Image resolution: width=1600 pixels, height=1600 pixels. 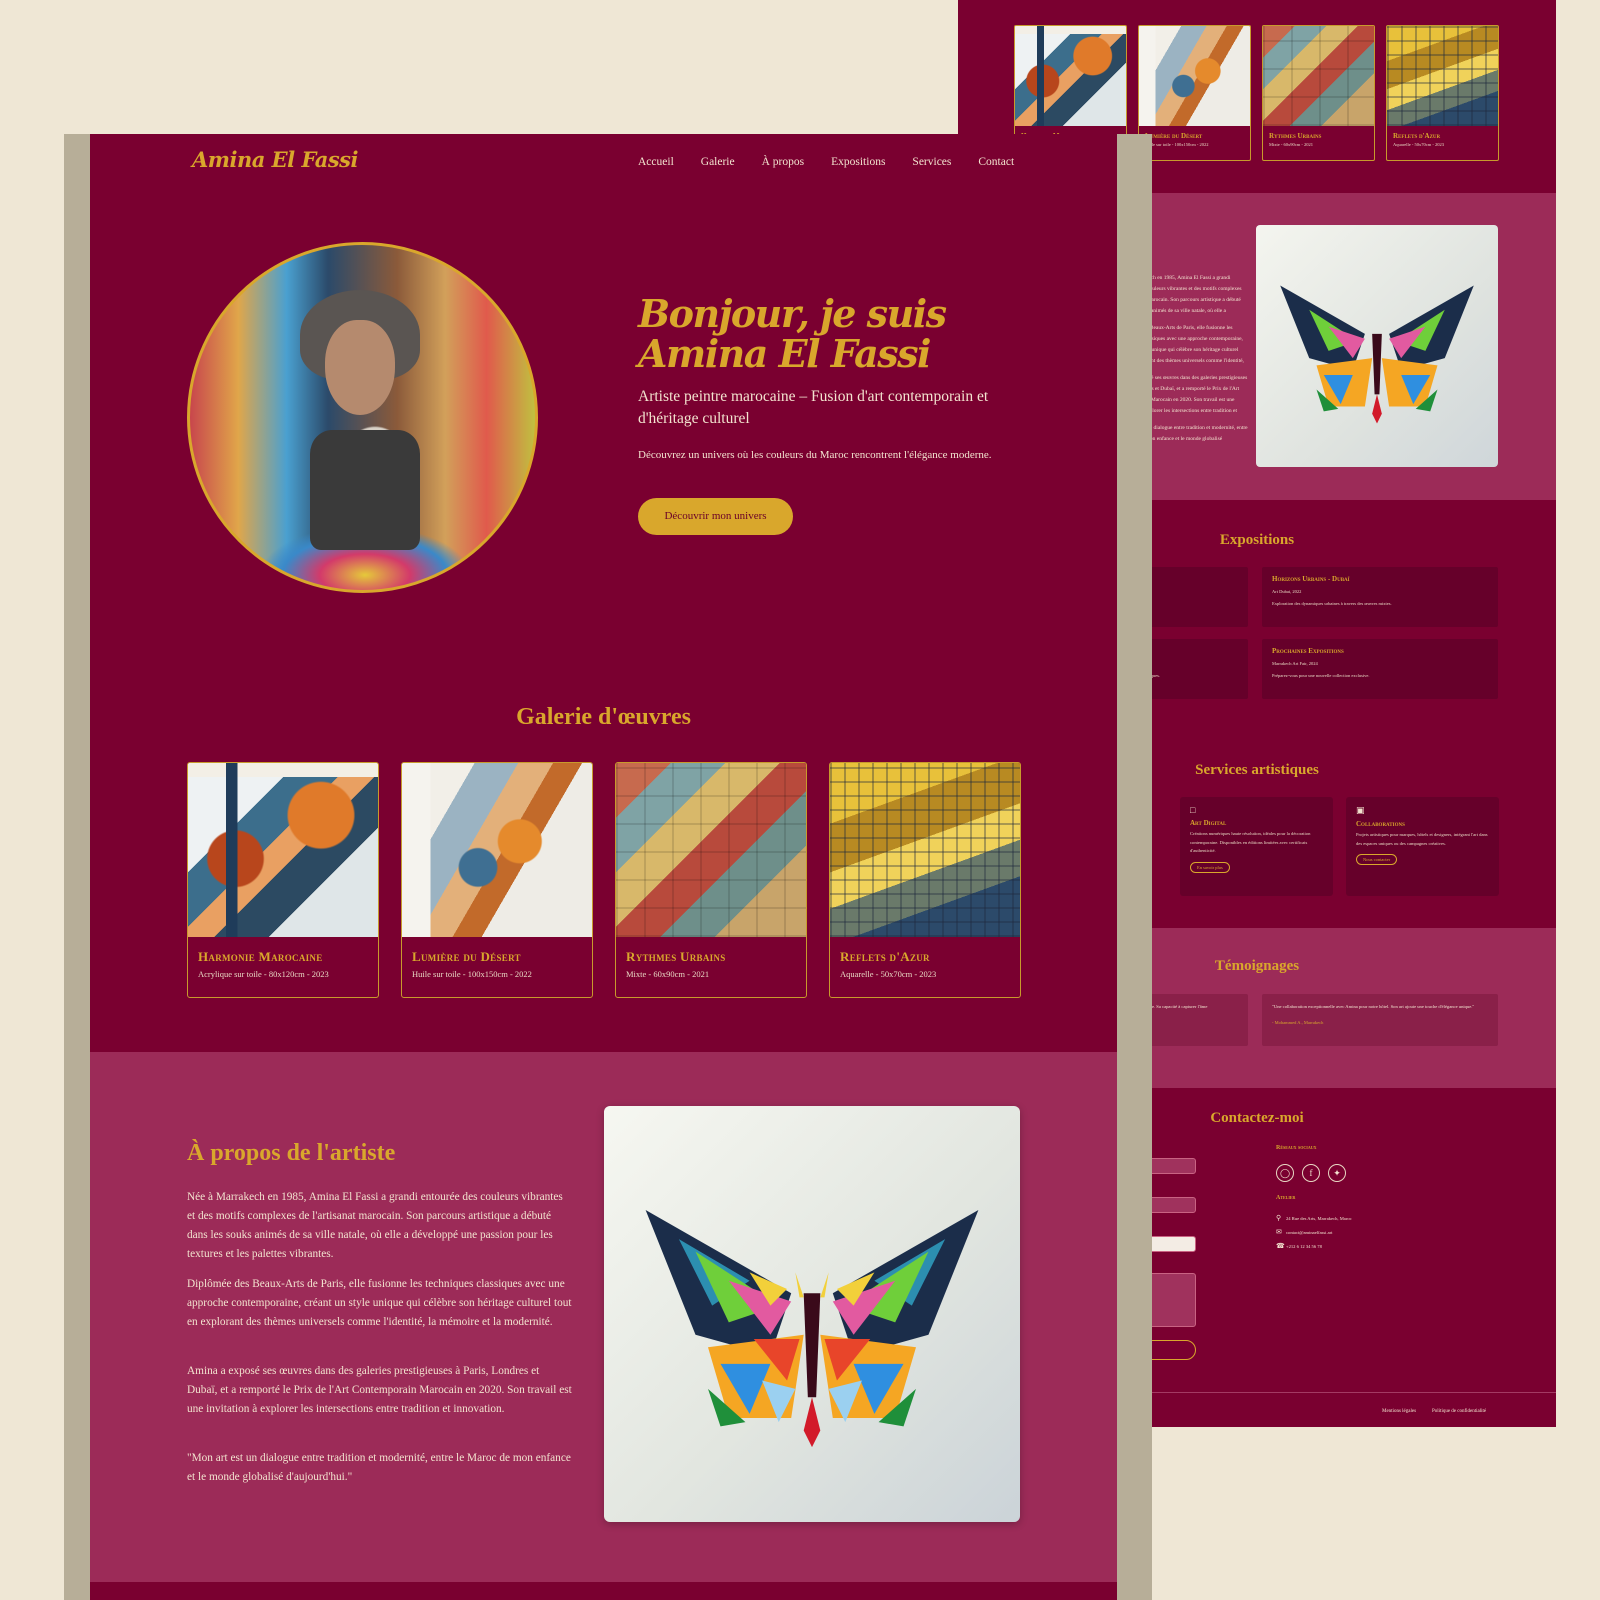 I want to click on briefcase-icon: ▣, so click(x=1360, y=810).